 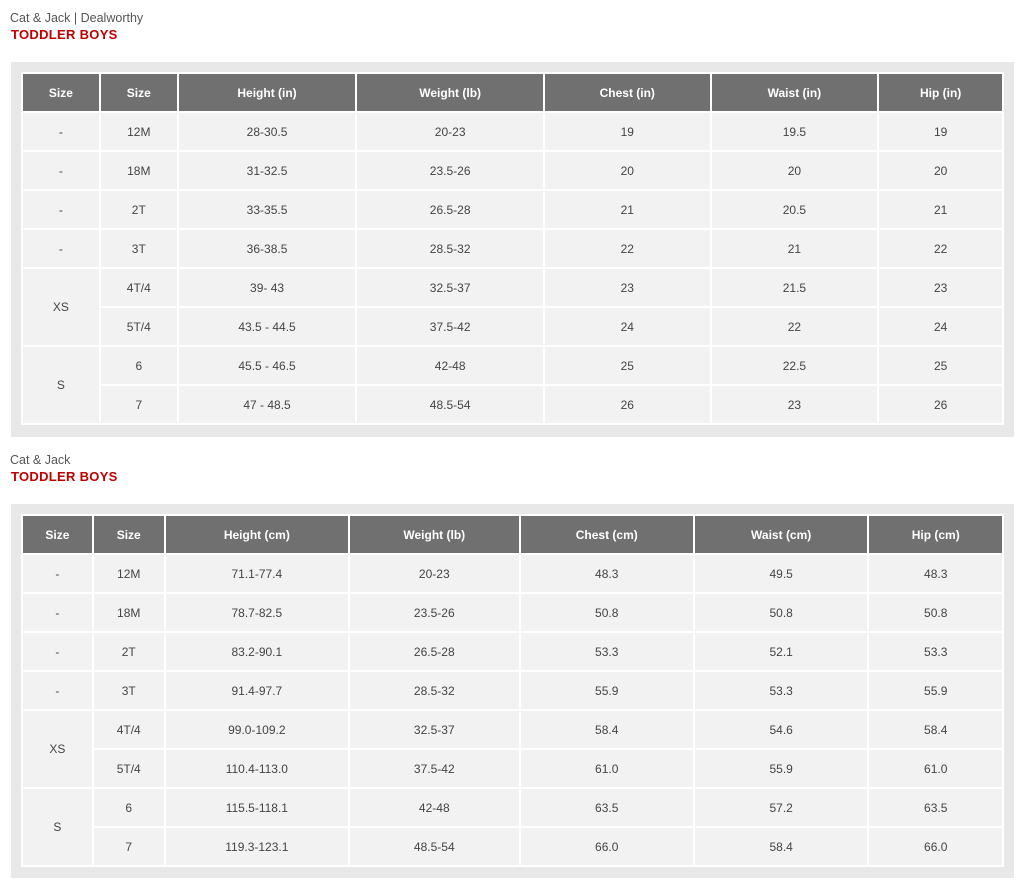 What do you see at coordinates (935, 768) in the screenshot?
I see `hip-cell: 61.0` at bounding box center [935, 768].